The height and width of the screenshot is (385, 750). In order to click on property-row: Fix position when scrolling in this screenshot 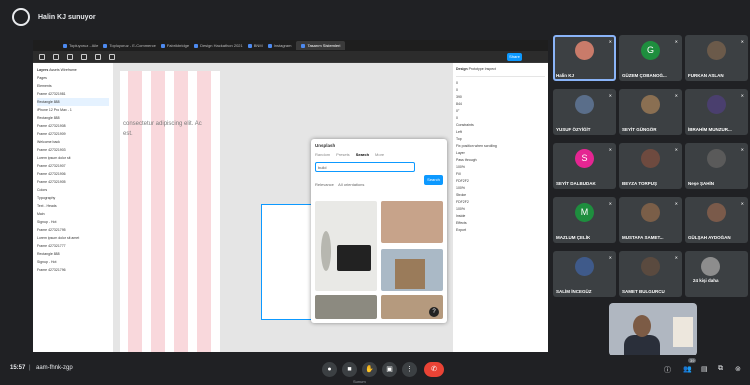, I will do `click(500, 146)`.